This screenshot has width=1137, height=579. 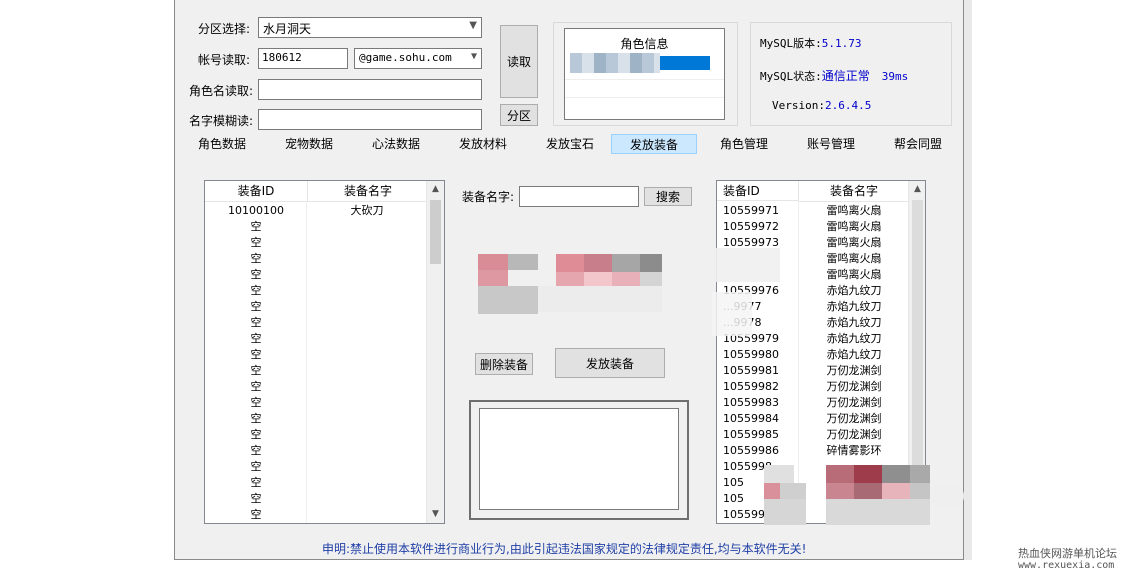 I want to click on list-item: 10100100 大砍刀, so click(x=316, y=211).